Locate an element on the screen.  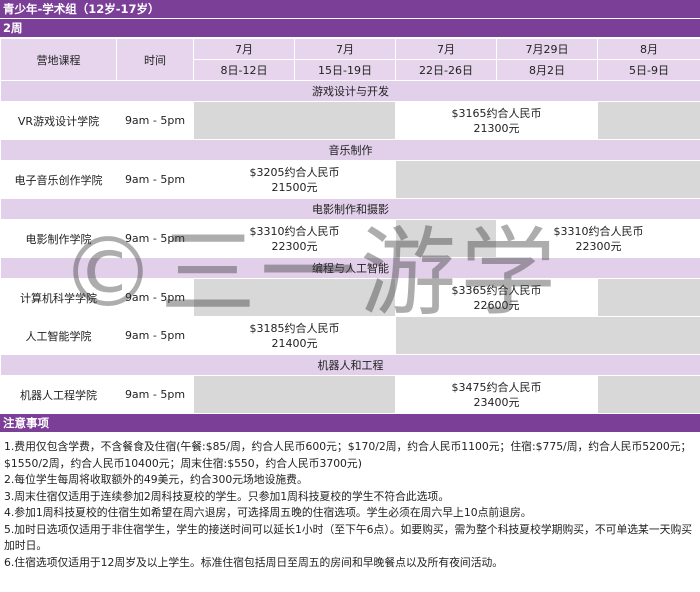
category-ai: 编程与人工智能 is located at coordinates (350, 268).